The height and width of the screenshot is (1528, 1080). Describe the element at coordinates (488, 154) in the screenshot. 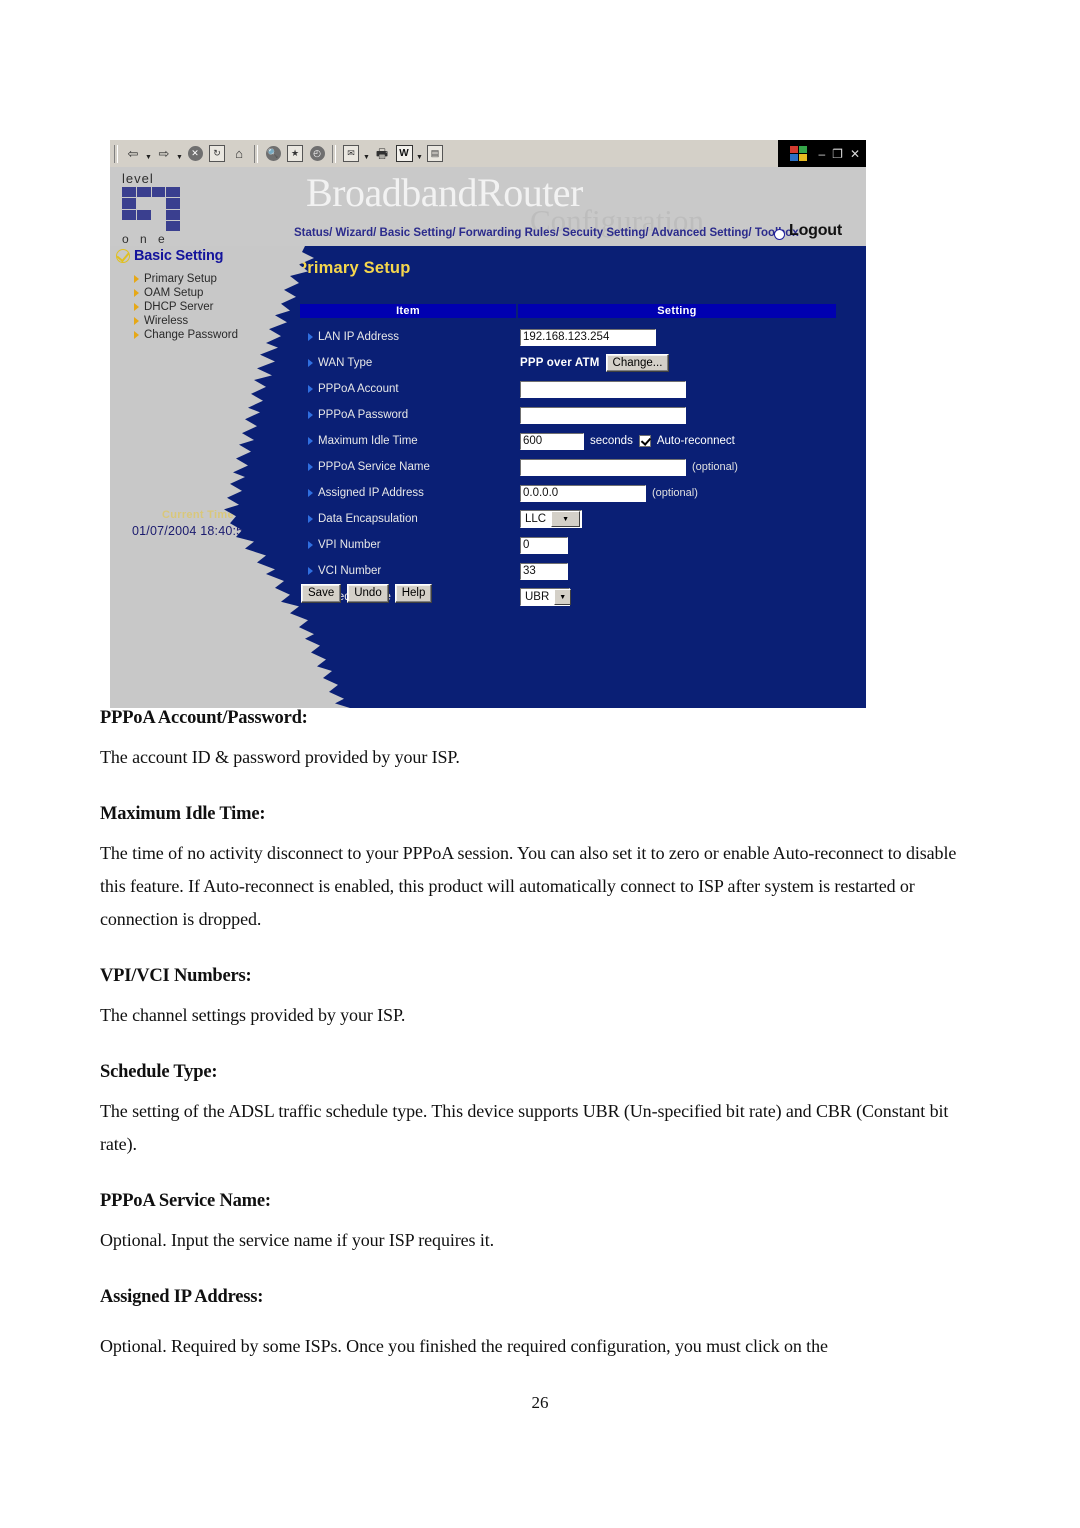

I see `browser-toolbar: ⇦ ▼ ⇨ ▼ ✕ ↻ ⌂ 🔍 ★ ◴ ✉ ▼ 🖶 W ▼ ▤ – ❐ ✕` at that location.